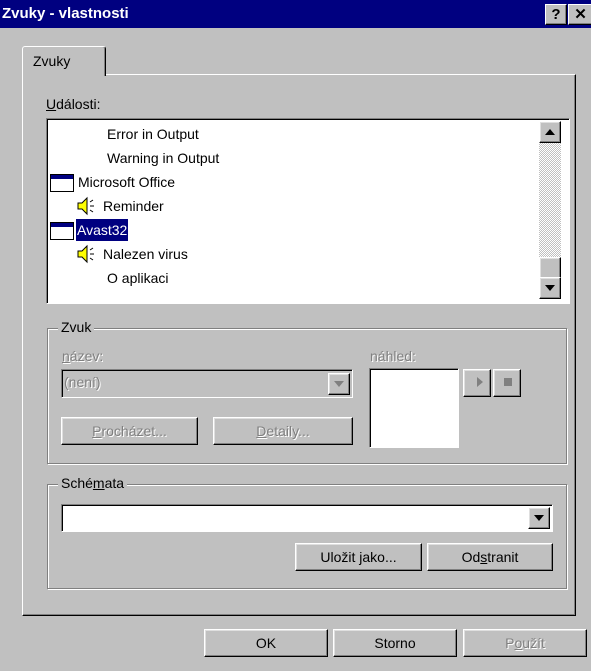  What do you see at coordinates (83, 356) in the screenshot?
I see `sound-name-label: název:` at bounding box center [83, 356].